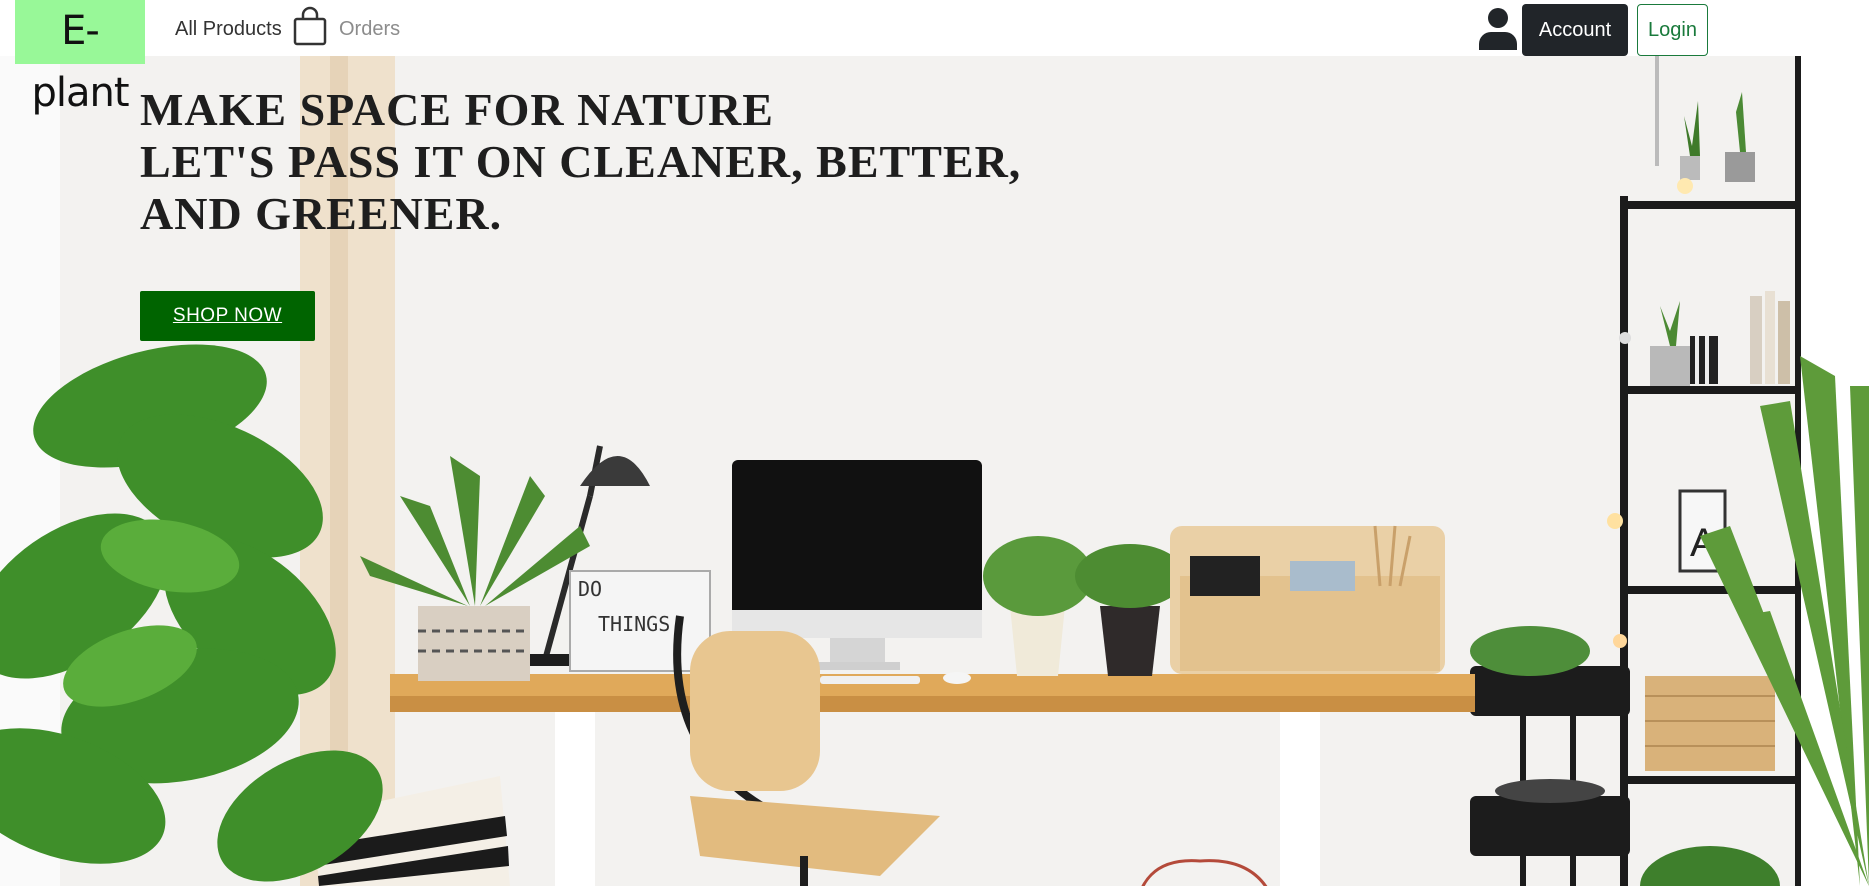 The width and height of the screenshot is (1869, 886). I want to click on lightbox-text-do: DO, so click(590, 589).